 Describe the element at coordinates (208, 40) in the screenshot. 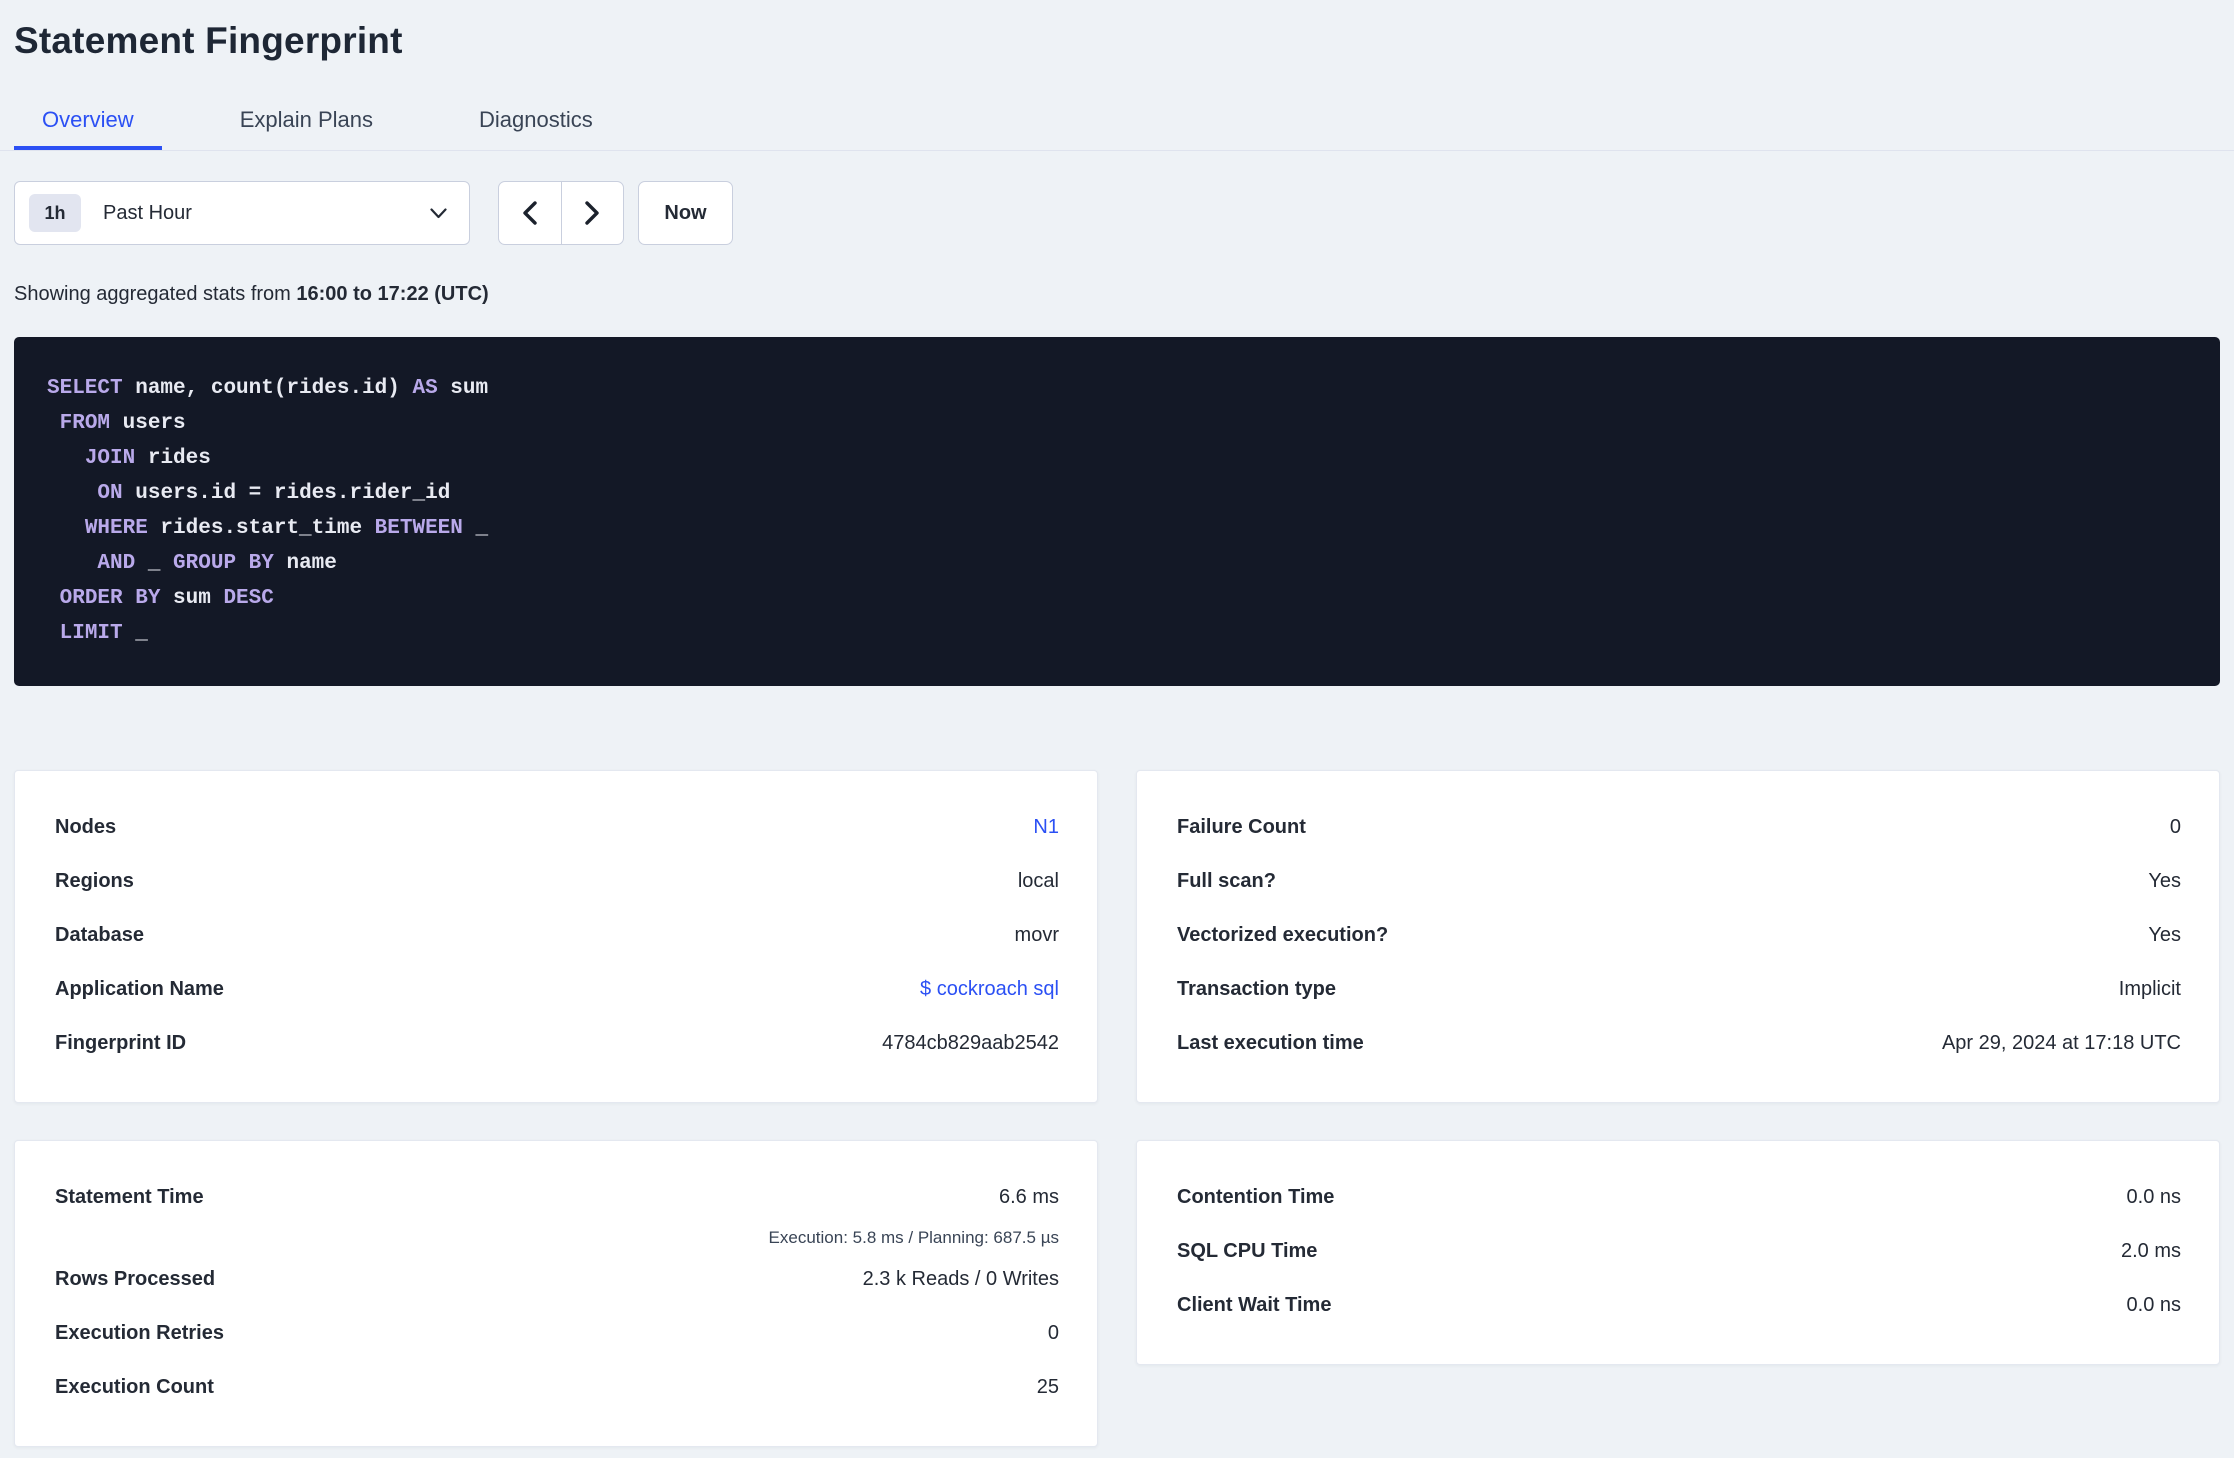

I see `page-title: Statement Fingerprint` at that location.